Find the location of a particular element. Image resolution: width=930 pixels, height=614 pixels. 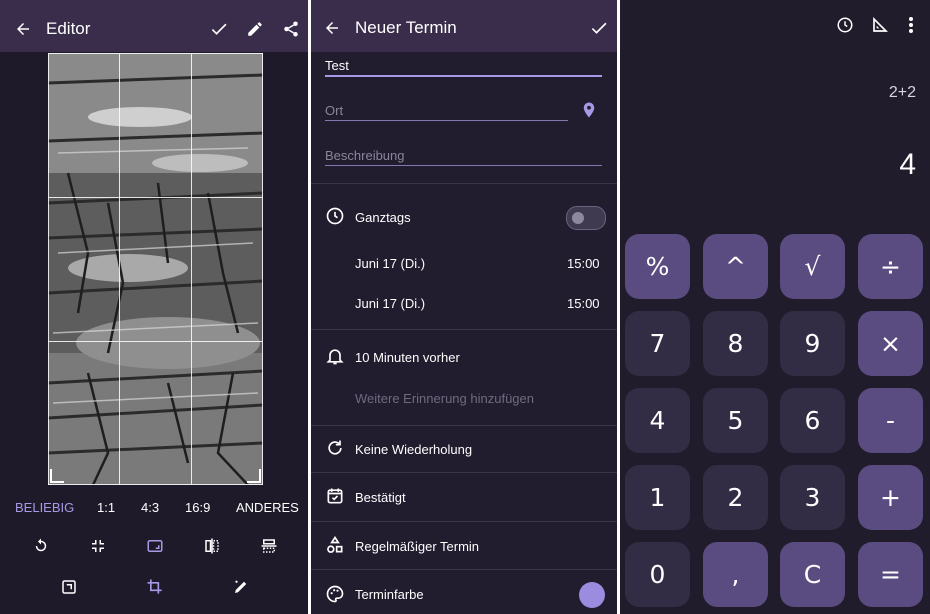

location-input: Ort is located at coordinates (334, 110).